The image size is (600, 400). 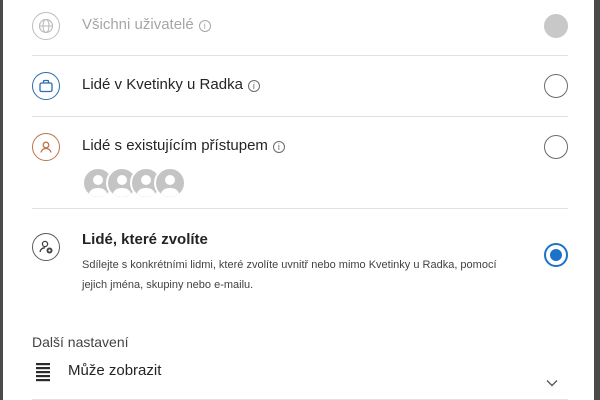 What do you see at coordinates (300, 378) in the screenshot?
I see `permission-dropdown: Může zobrazit` at bounding box center [300, 378].